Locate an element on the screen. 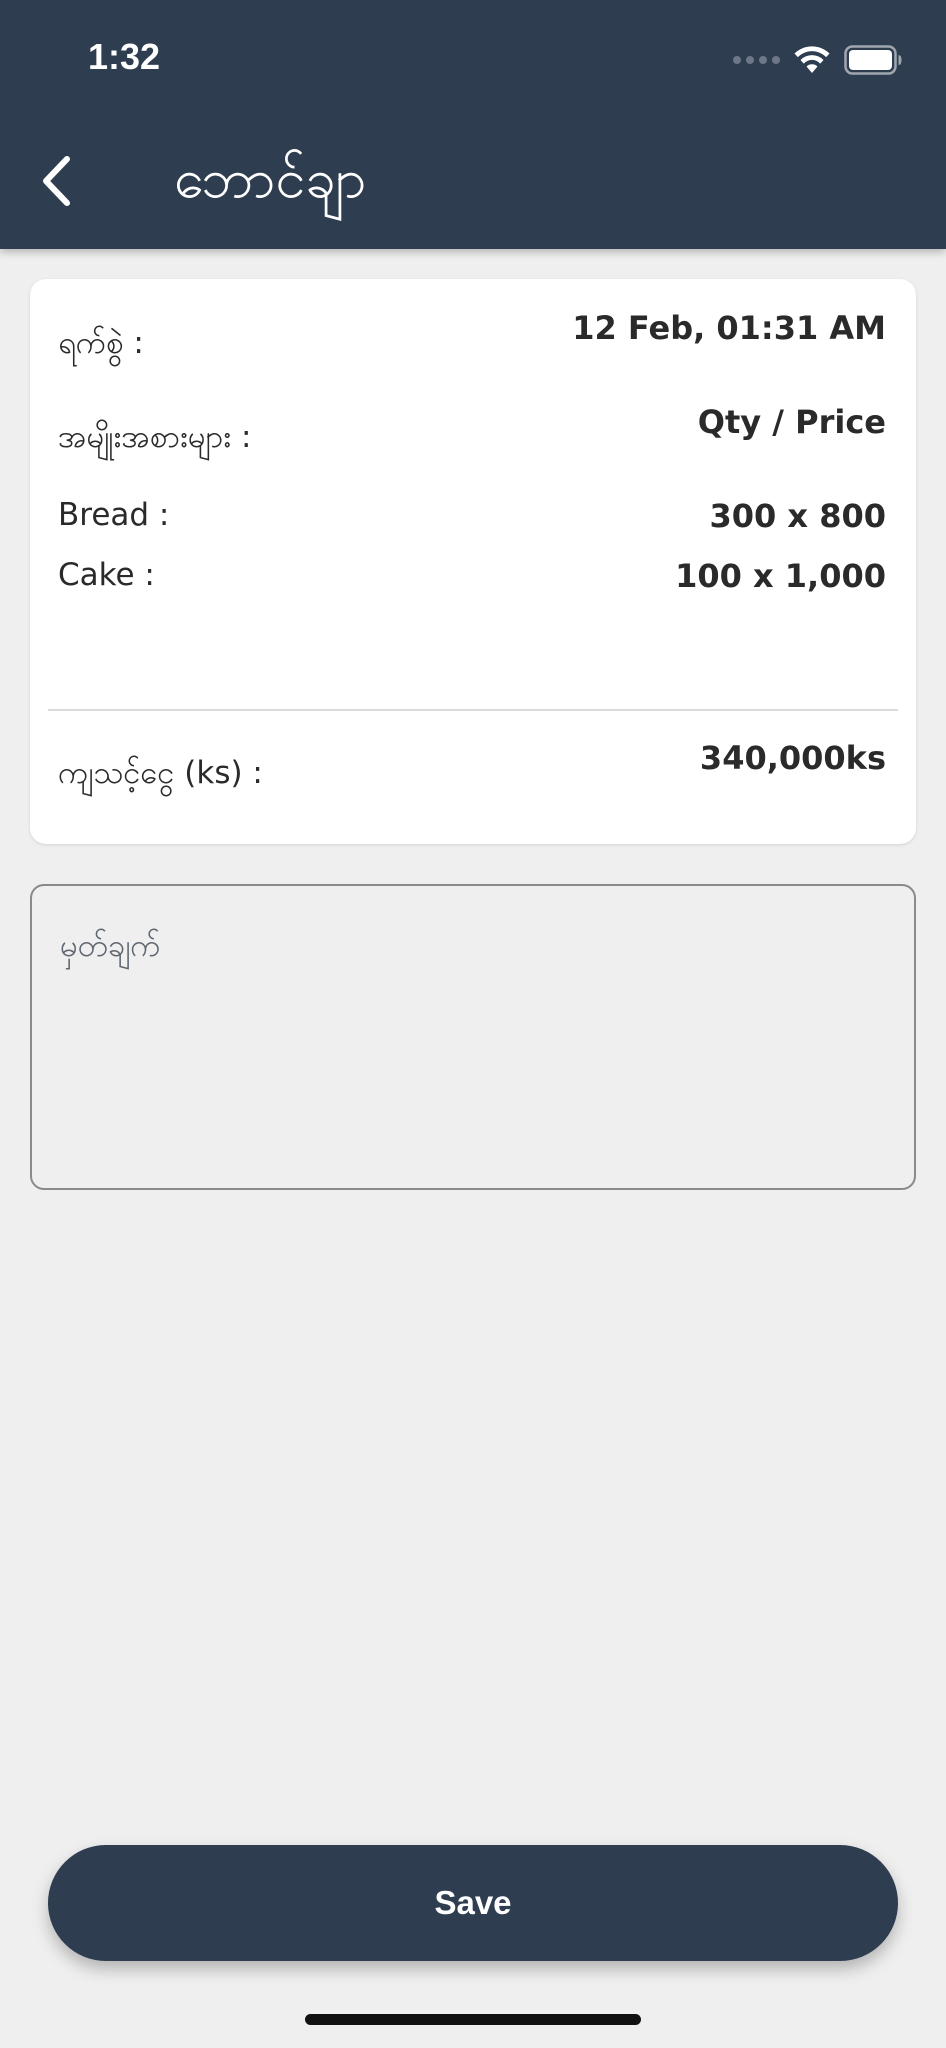 The image size is (946, 2048). item-qty-price: 300 x 800 is located at coordinates (797, 516).